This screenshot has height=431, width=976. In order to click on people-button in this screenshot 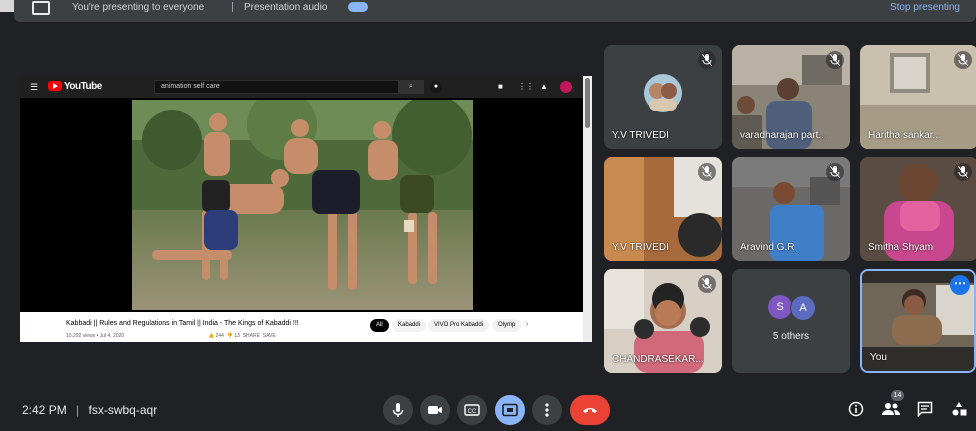, I will do `click(891, 411)`.